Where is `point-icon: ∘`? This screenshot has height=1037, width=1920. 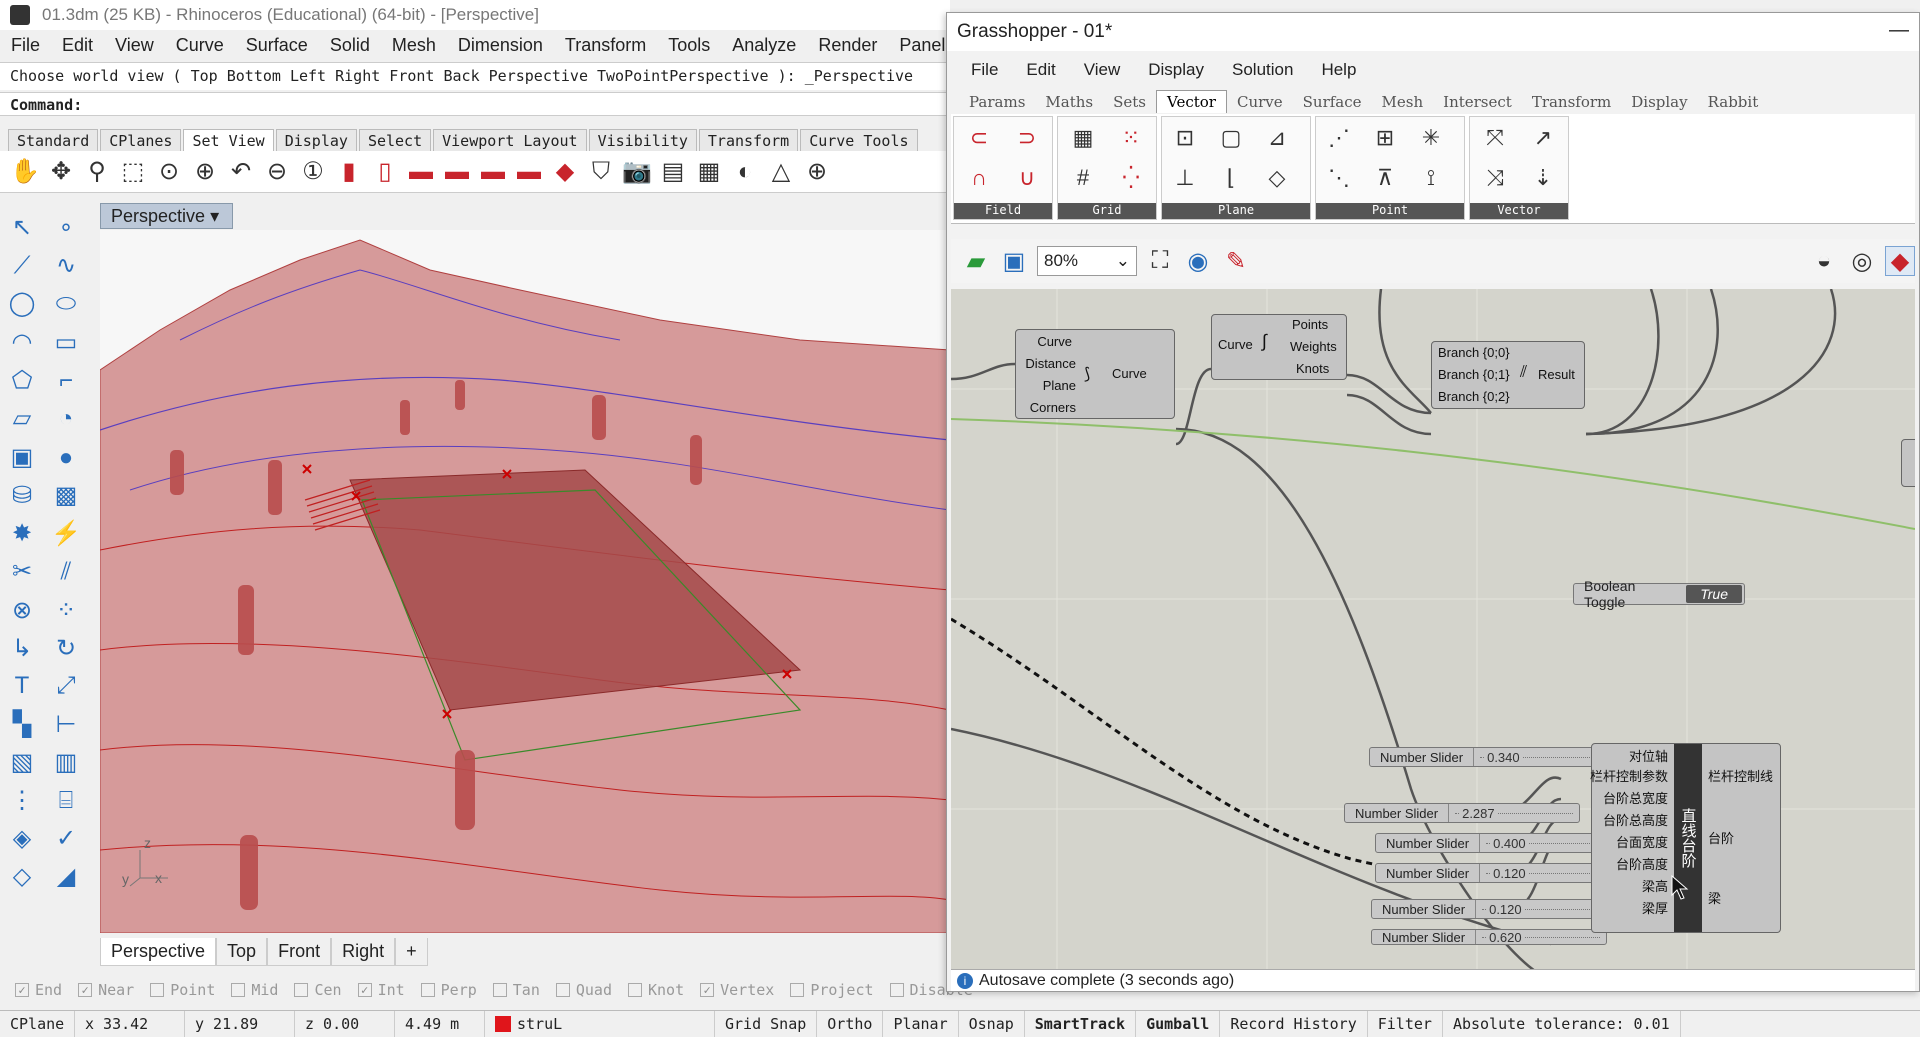
point-icon: ∘ is located at coordinates (66, 227).